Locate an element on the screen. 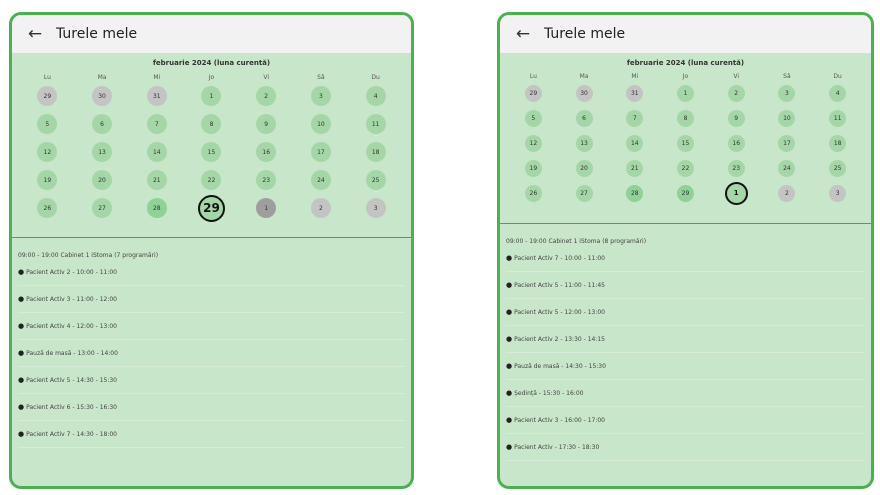  calendar-cell: 30 is located at coordinates (584, 93).